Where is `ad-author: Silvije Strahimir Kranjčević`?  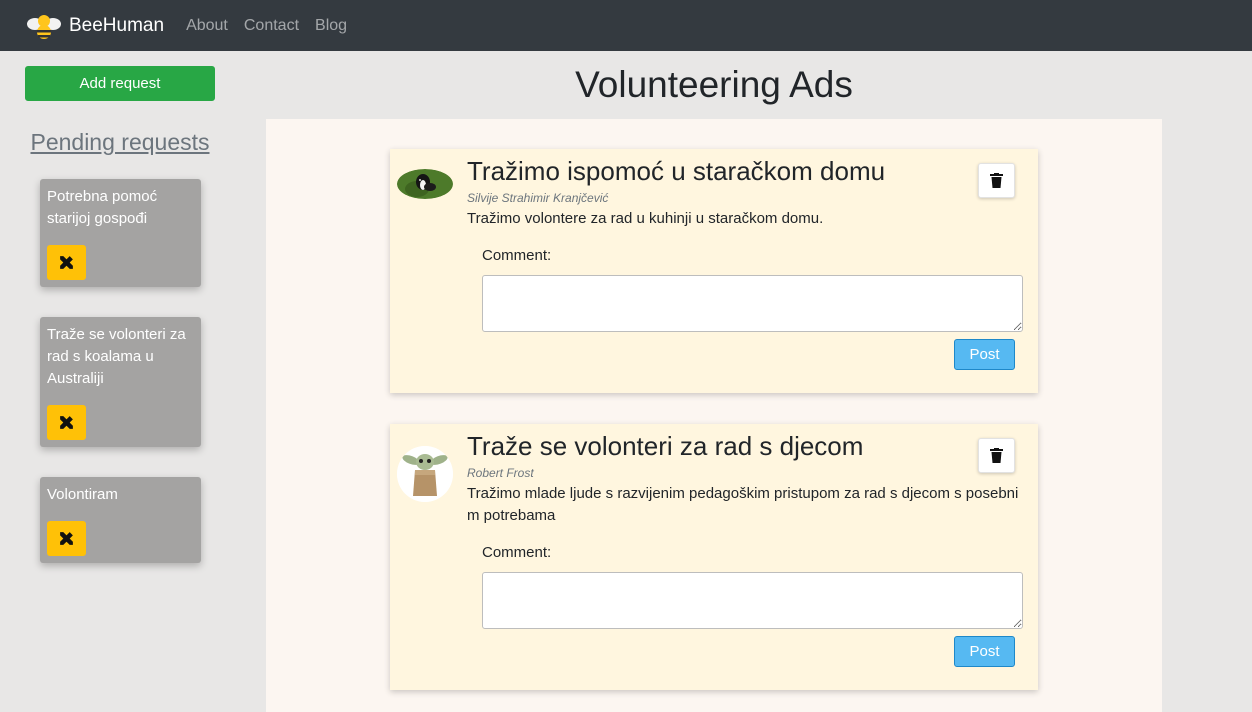 ad-author: Silvije Strahimir Kranjčević is located at coordinates (538, 198).